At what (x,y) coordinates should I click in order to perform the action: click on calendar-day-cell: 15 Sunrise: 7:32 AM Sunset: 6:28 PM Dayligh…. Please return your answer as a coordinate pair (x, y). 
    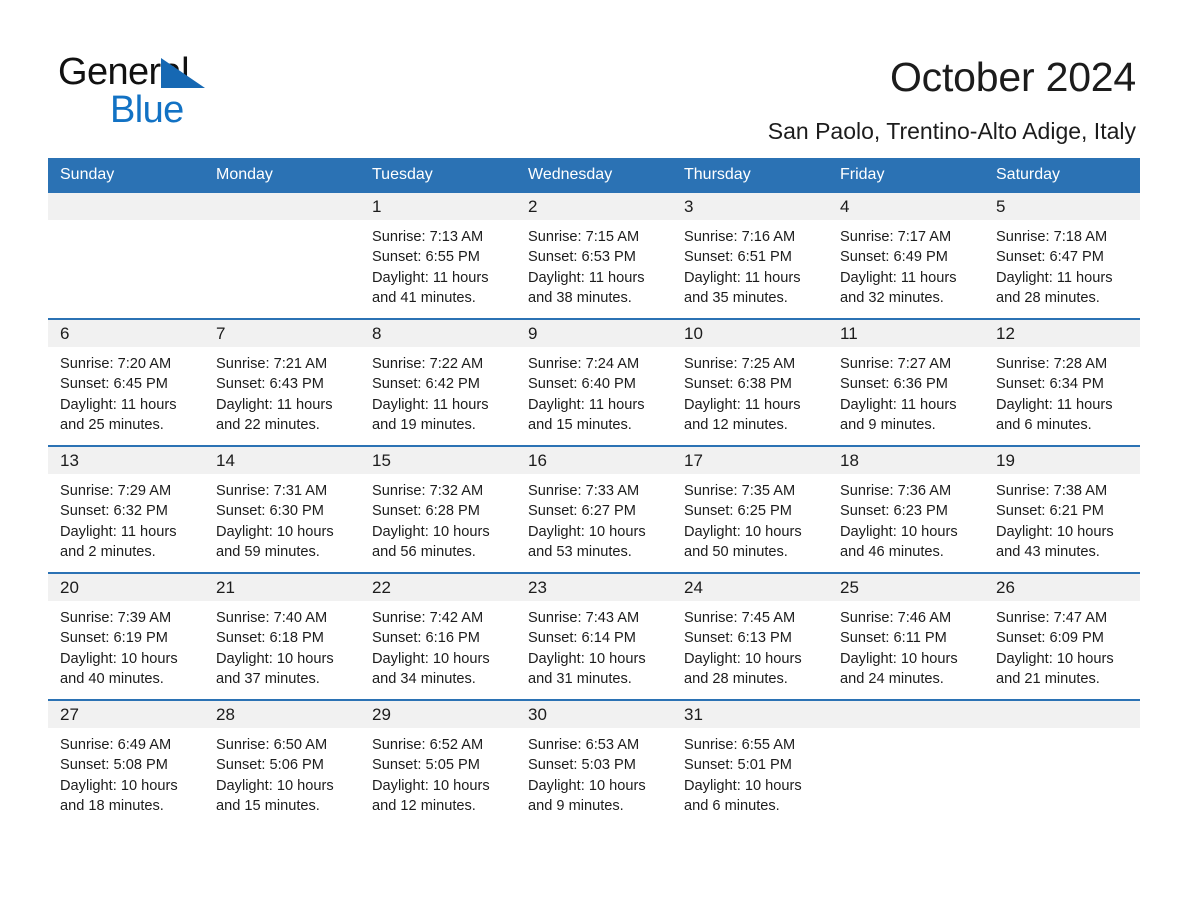
    Looking at the image, I should click on (438, 509).